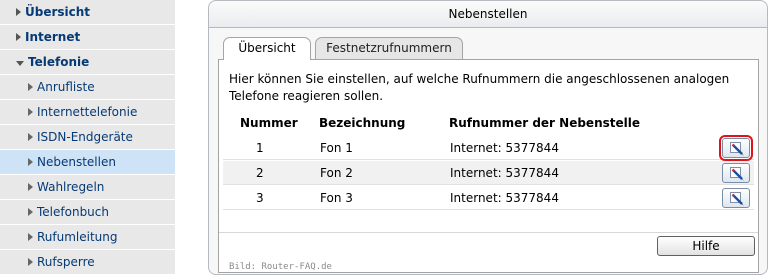  I want to click on cell-nummer: 1, so click(260, 148).